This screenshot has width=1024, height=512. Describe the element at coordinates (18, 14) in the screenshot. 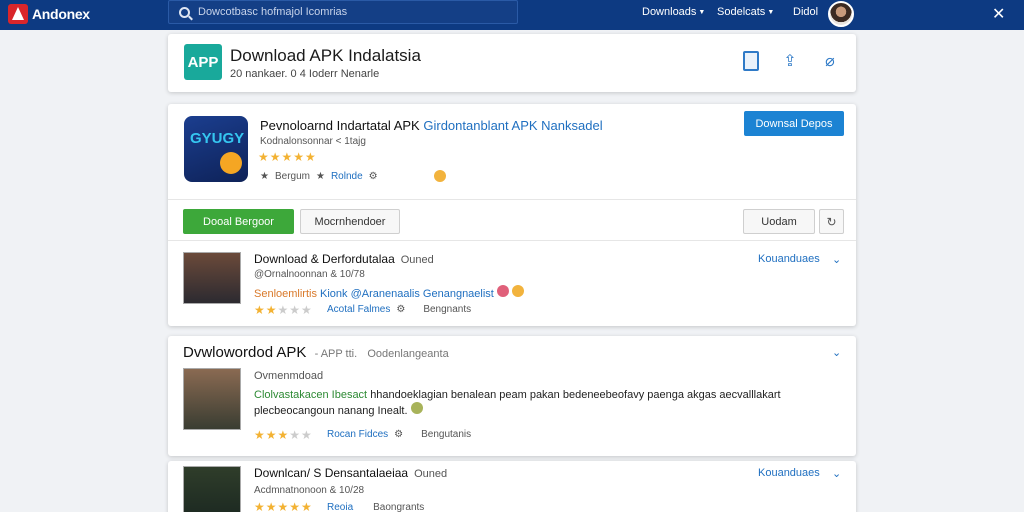

I see `logo-mark-icon` at that location.